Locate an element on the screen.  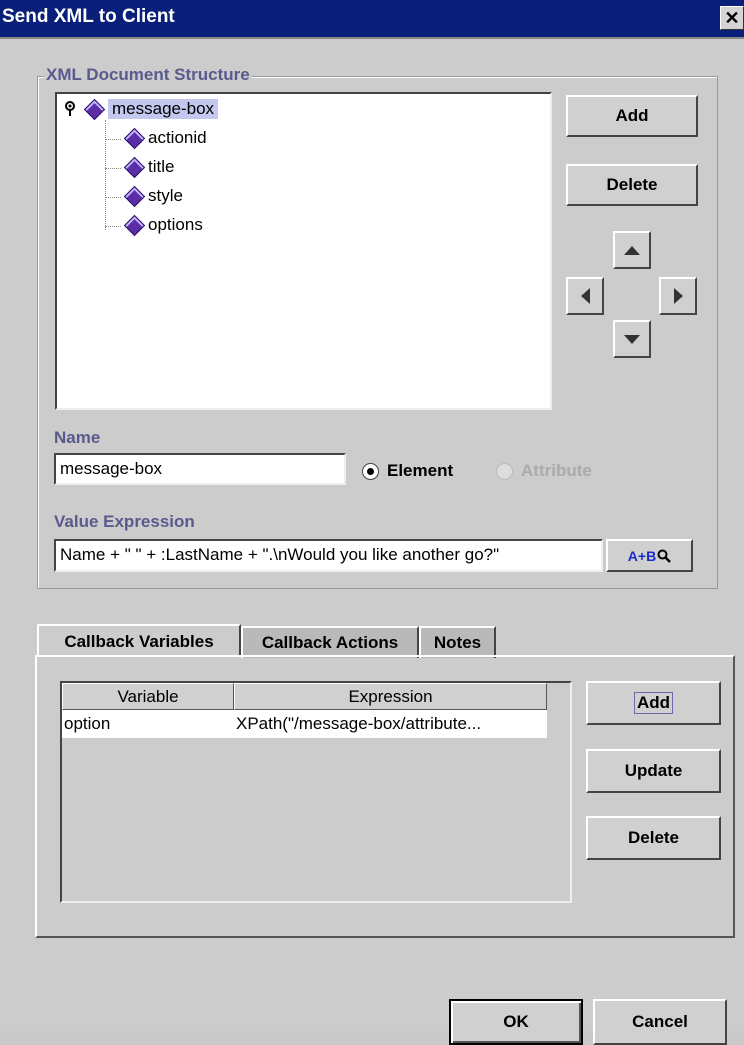
attribute-radio: Attribute is located at coordinates (544, 471).